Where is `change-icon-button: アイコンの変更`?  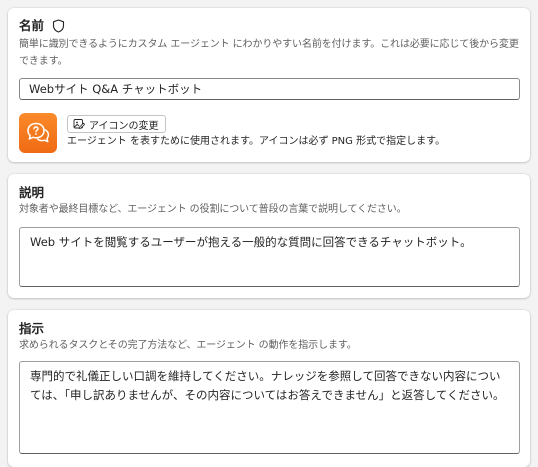 change-icon-button: アイコンの変更 is located at coordinates (116, 124).